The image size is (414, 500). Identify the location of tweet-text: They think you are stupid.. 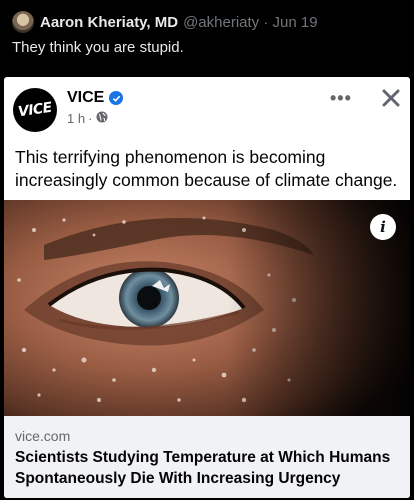
(98, 47).